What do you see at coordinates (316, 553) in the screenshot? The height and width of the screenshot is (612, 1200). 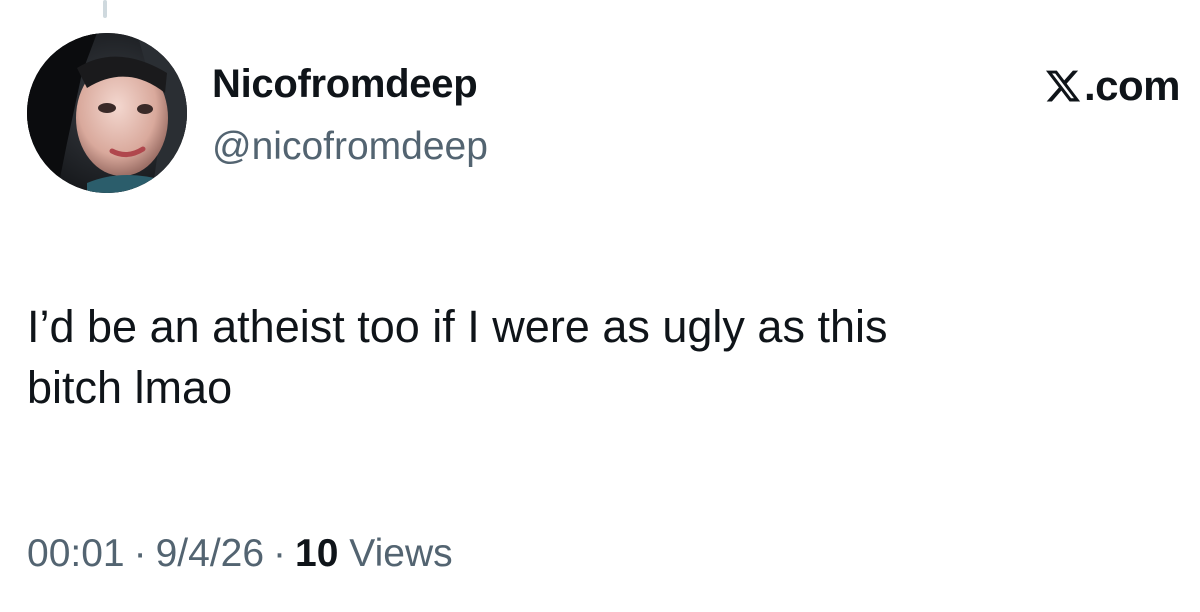 I see `views-count: 10` at bounding box center [316, 553].